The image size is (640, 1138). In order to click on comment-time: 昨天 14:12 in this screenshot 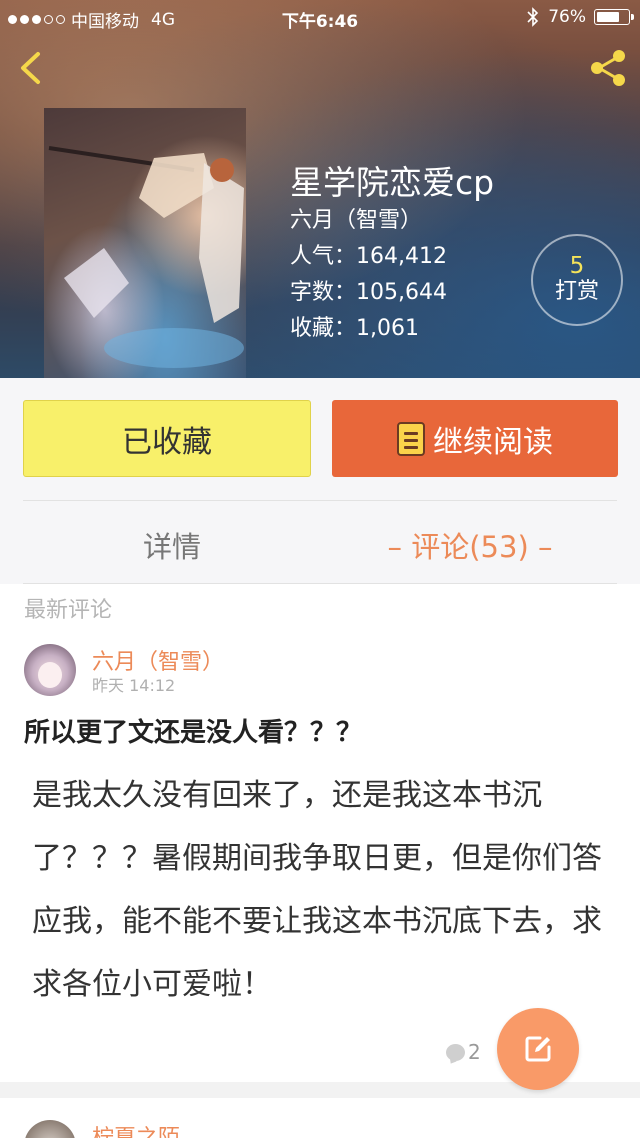, I will do `click(134, 685)`.